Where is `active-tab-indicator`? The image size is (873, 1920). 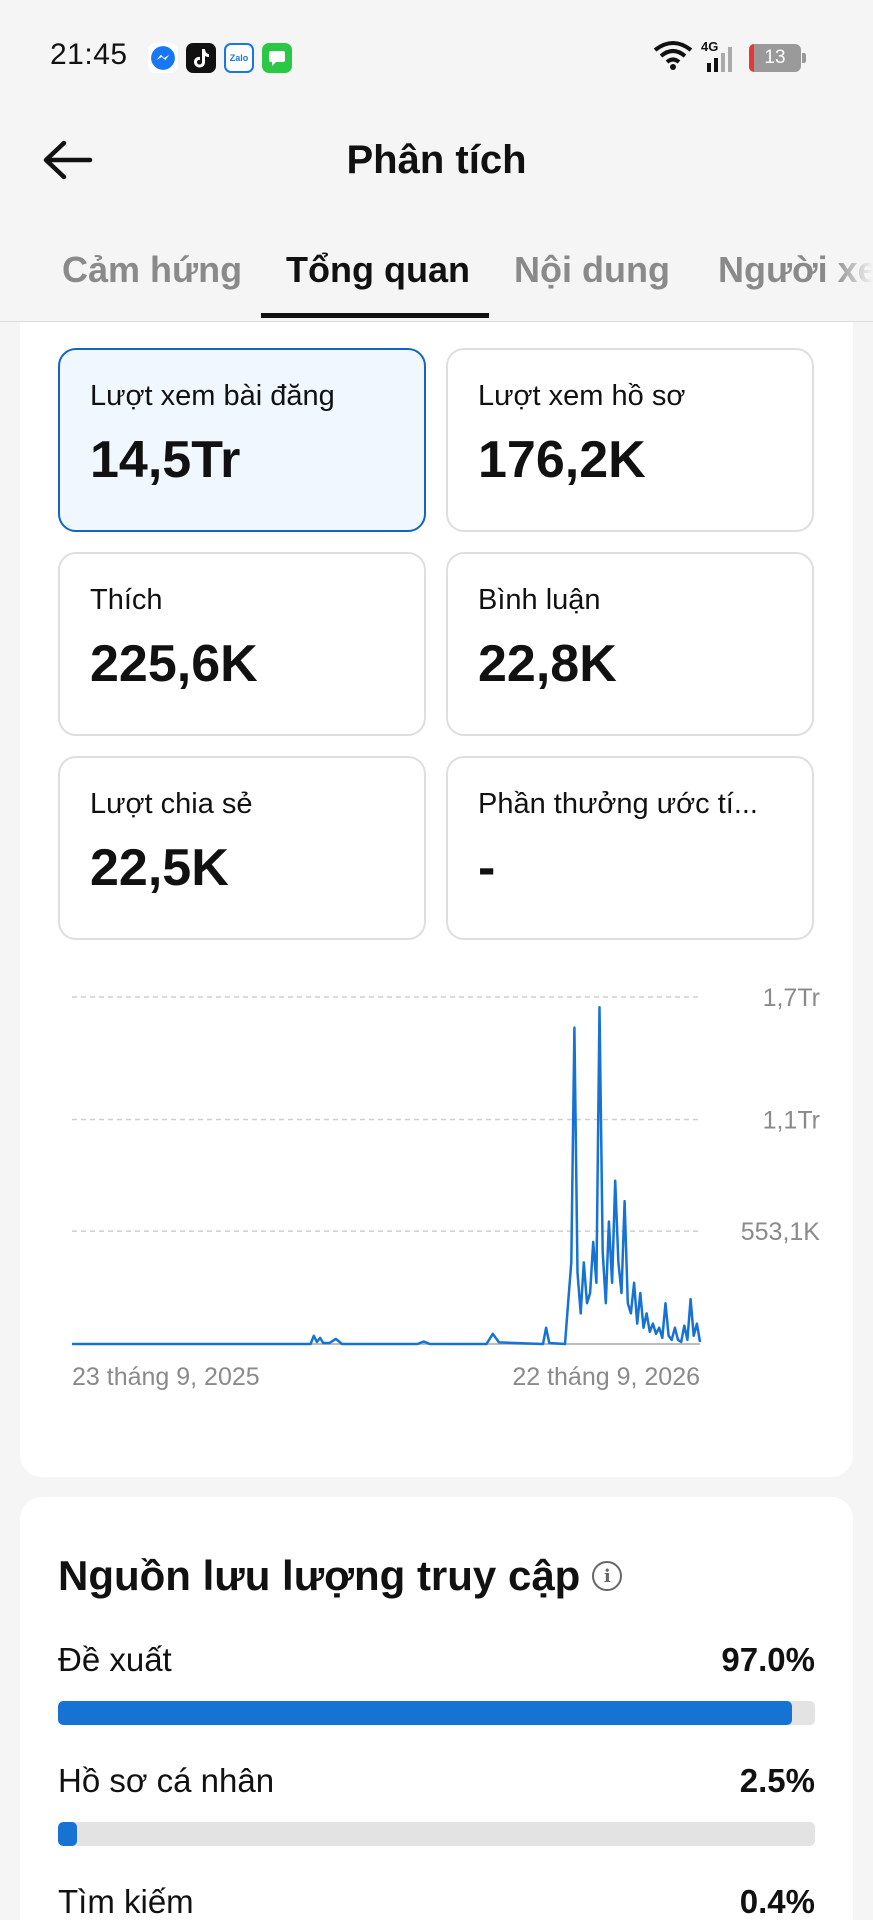 active-tab-indicator is located at coordinates (375, 315).